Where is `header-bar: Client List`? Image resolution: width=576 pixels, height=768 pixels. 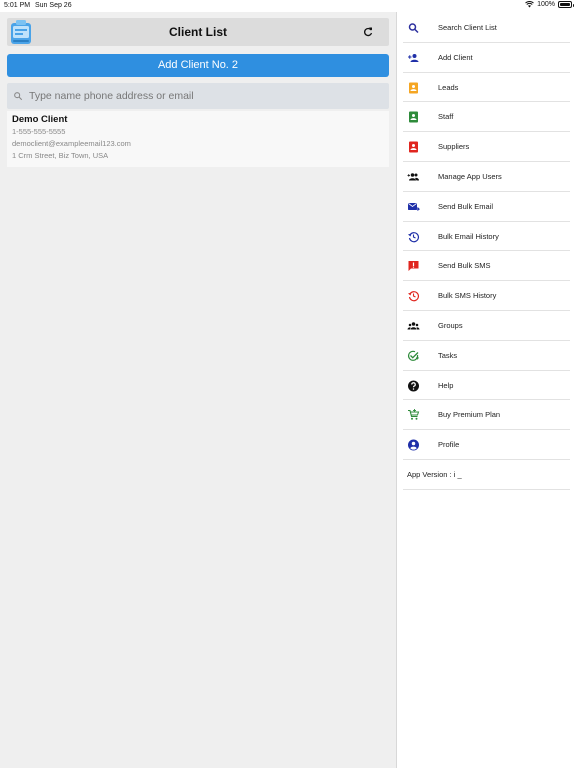
header-bar: Client List is located at coordinates (198, 32).